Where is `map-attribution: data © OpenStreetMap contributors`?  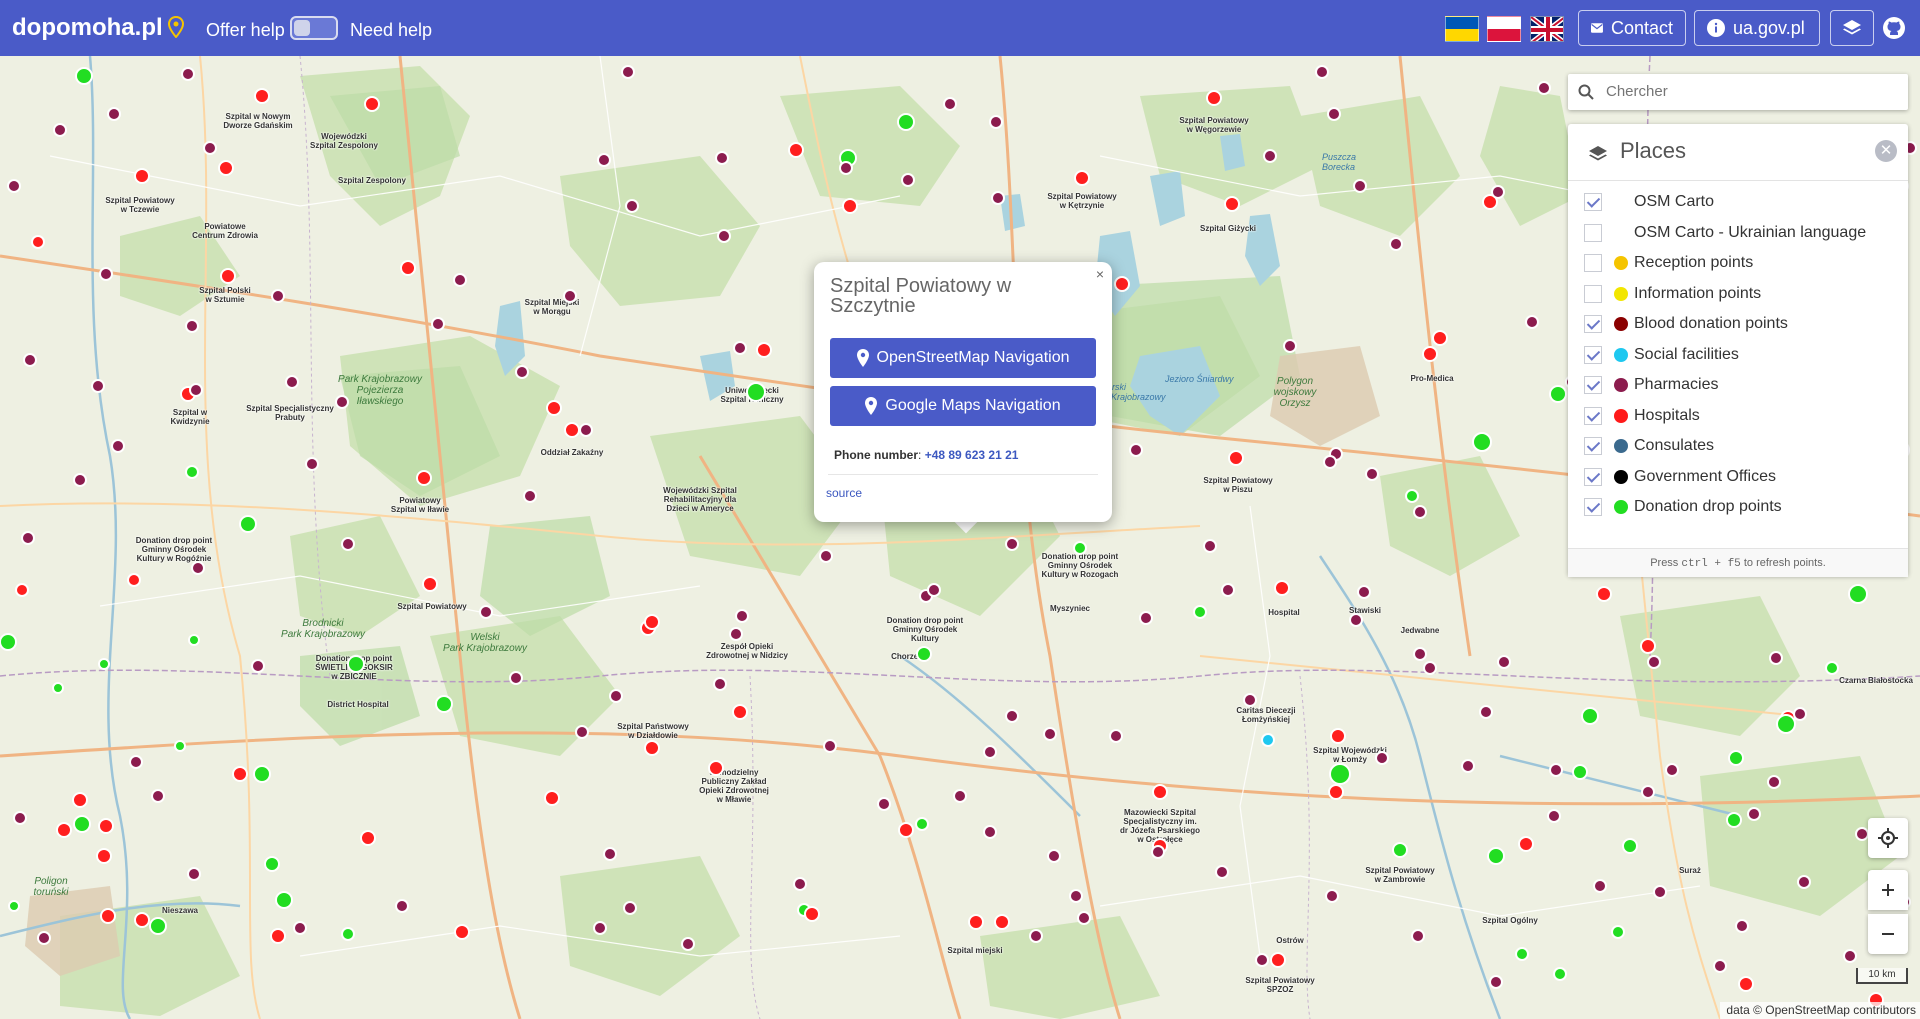 map-attribution: data © OpenStreetMap contributors is located at coordinates (1820, 1010).